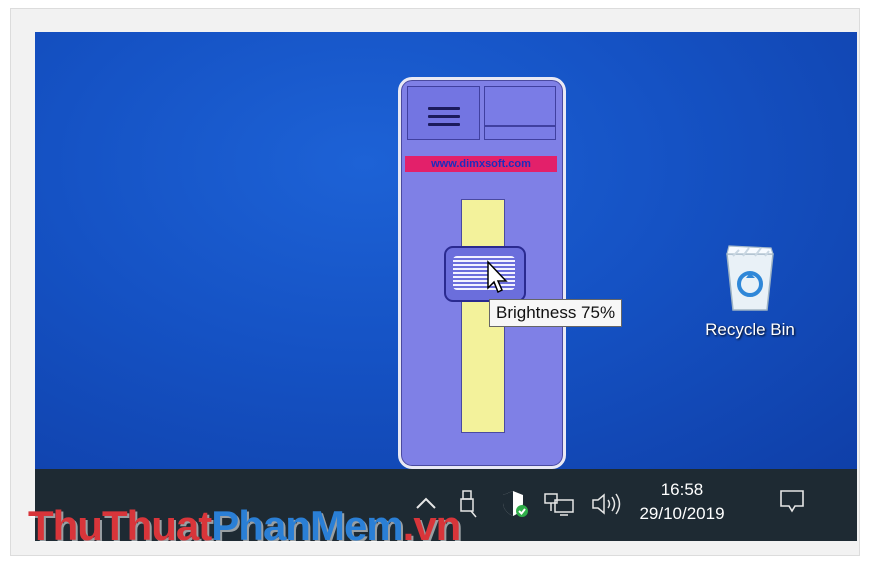 Image resolution: width=870 pixels, height=563 pixels. Describe the element at coordinates (468, 504) in the screenshot. I see `usb-icon` at that location.